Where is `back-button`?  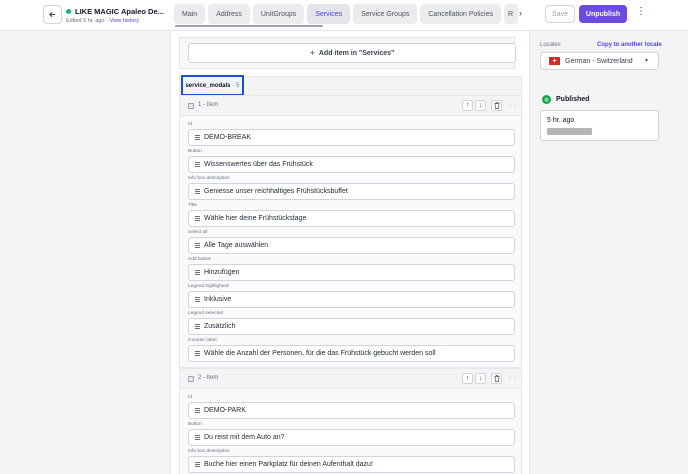 back-button is located at coordinates (52, 14).